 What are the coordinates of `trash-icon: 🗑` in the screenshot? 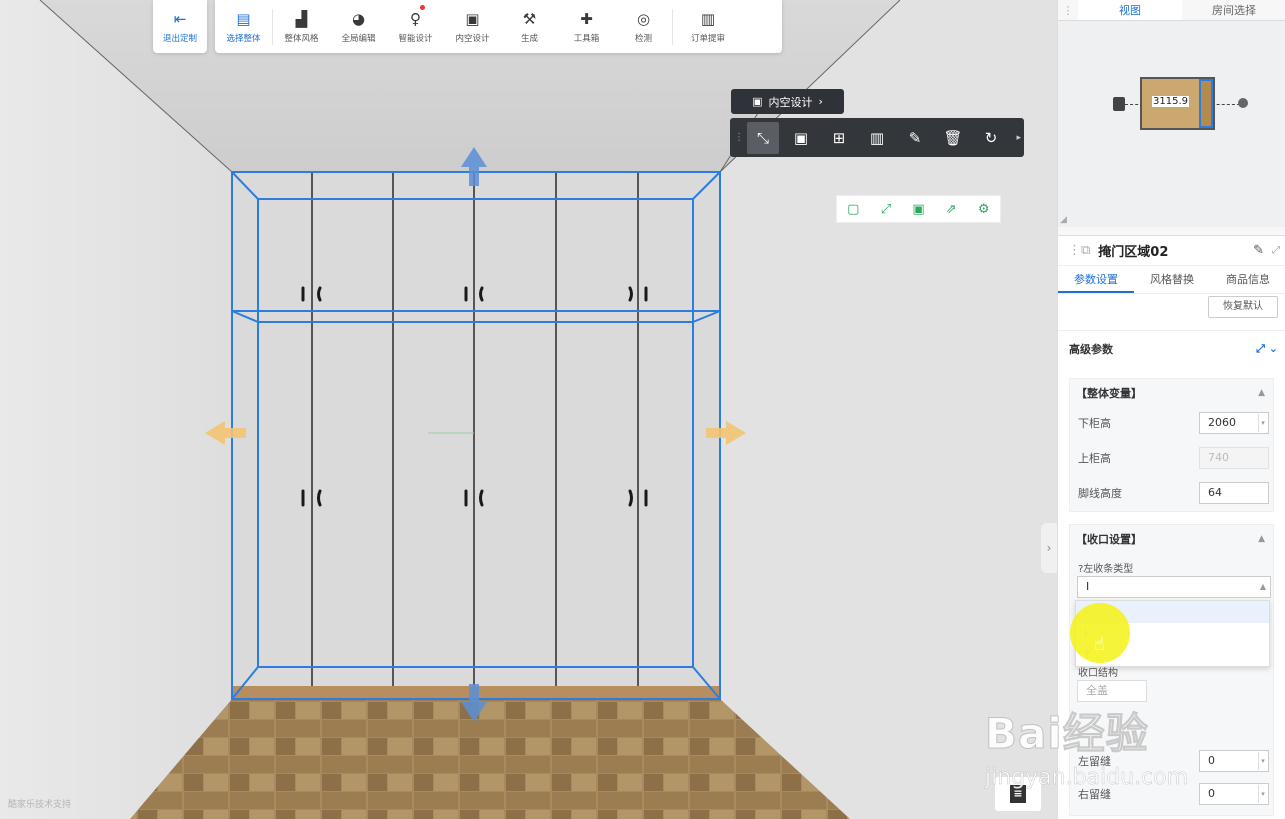 It's located at (953, 137).